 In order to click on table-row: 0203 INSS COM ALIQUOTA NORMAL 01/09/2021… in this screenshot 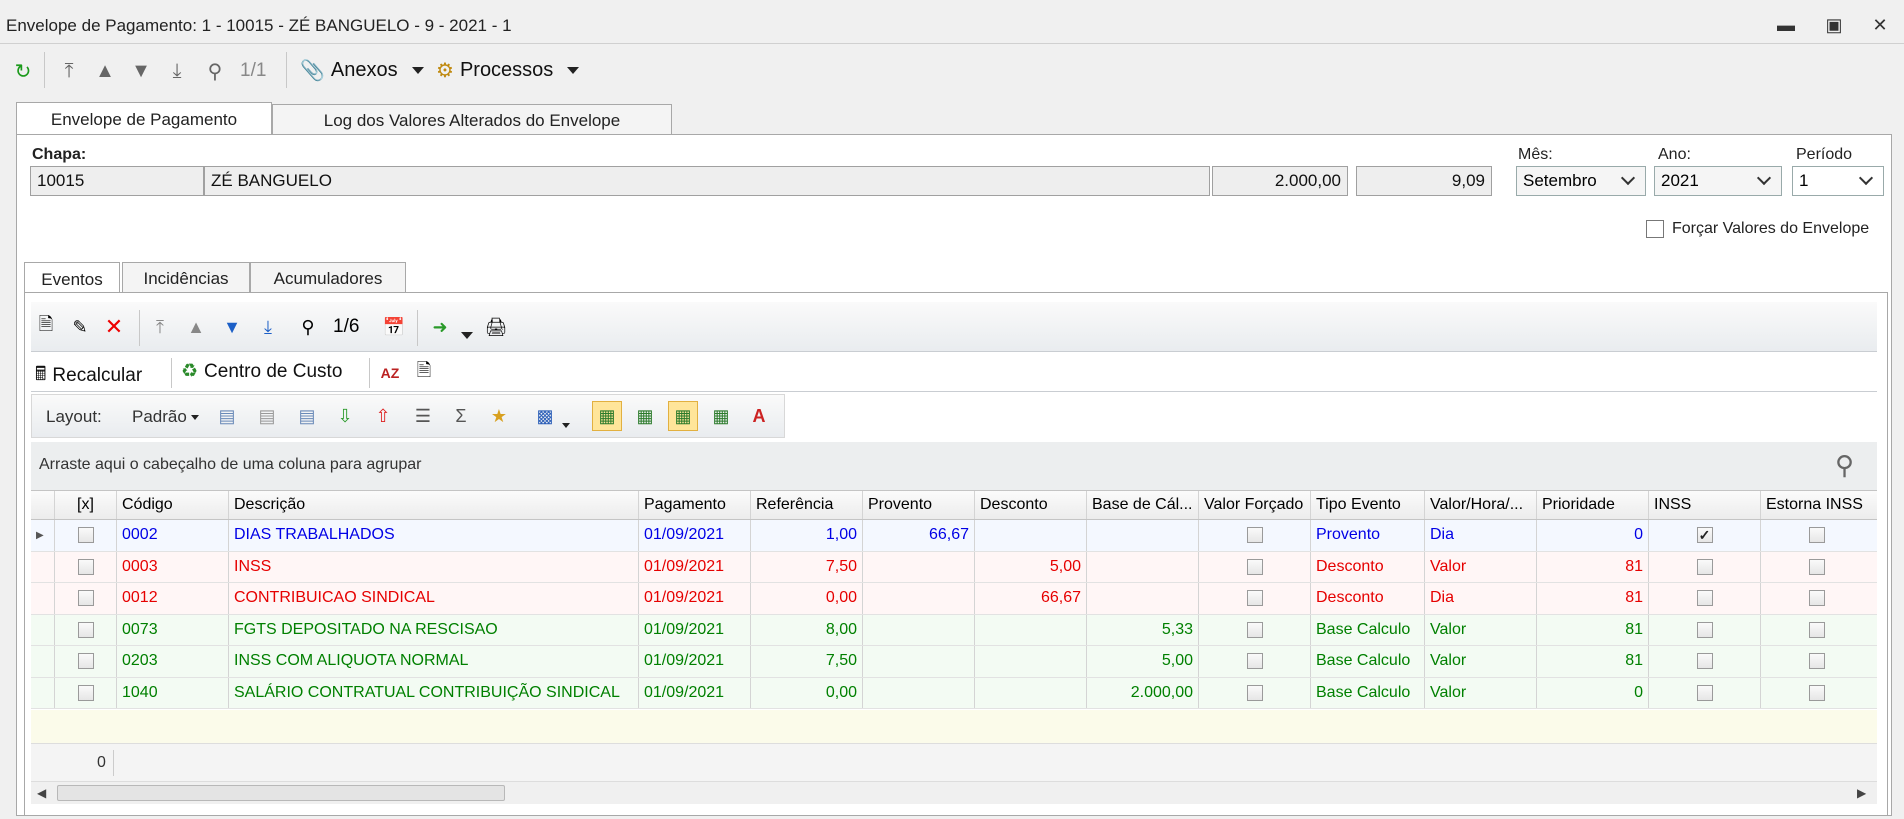, I will do `click(954, 662)`.